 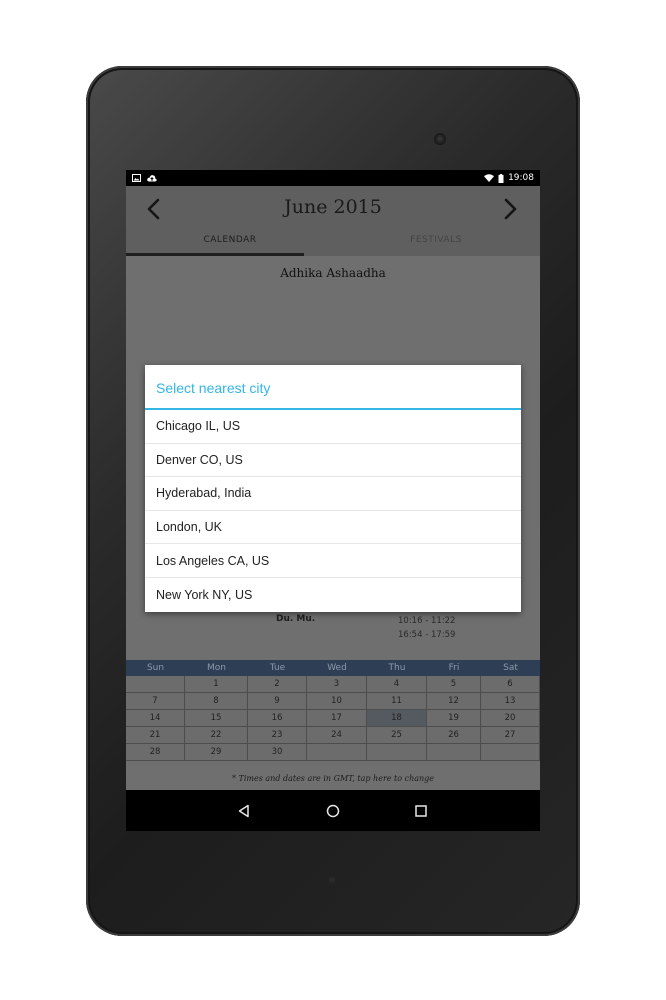 I want to click on muhurta-times: 10:16 - 11:22 16:54 - 17:59, so click(x=426, y=628).